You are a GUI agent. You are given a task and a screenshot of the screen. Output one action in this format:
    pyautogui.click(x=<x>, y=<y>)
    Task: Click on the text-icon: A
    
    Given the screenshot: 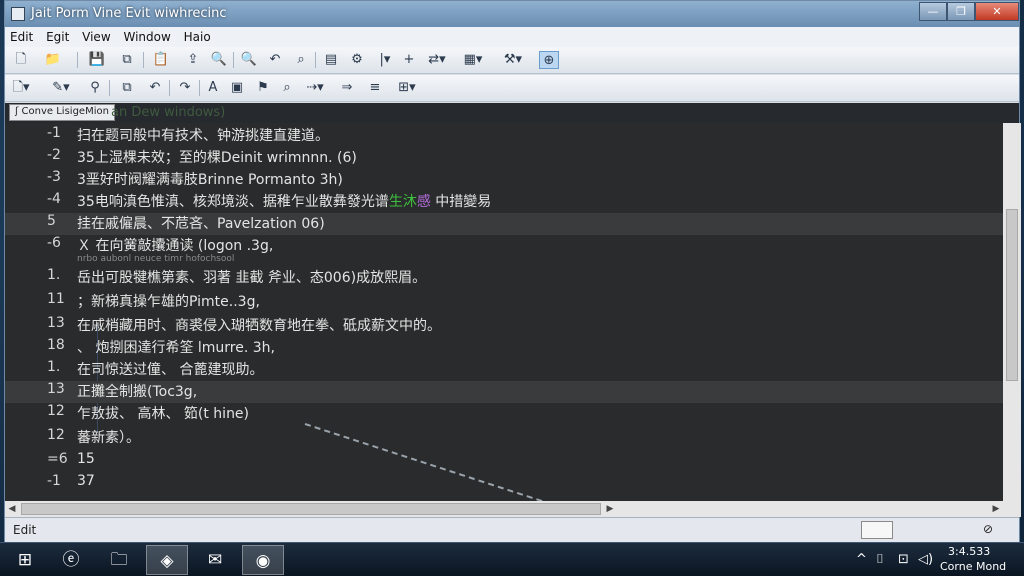 What is the action you would take?
    pyautogui.click(x=213, y=88)
    